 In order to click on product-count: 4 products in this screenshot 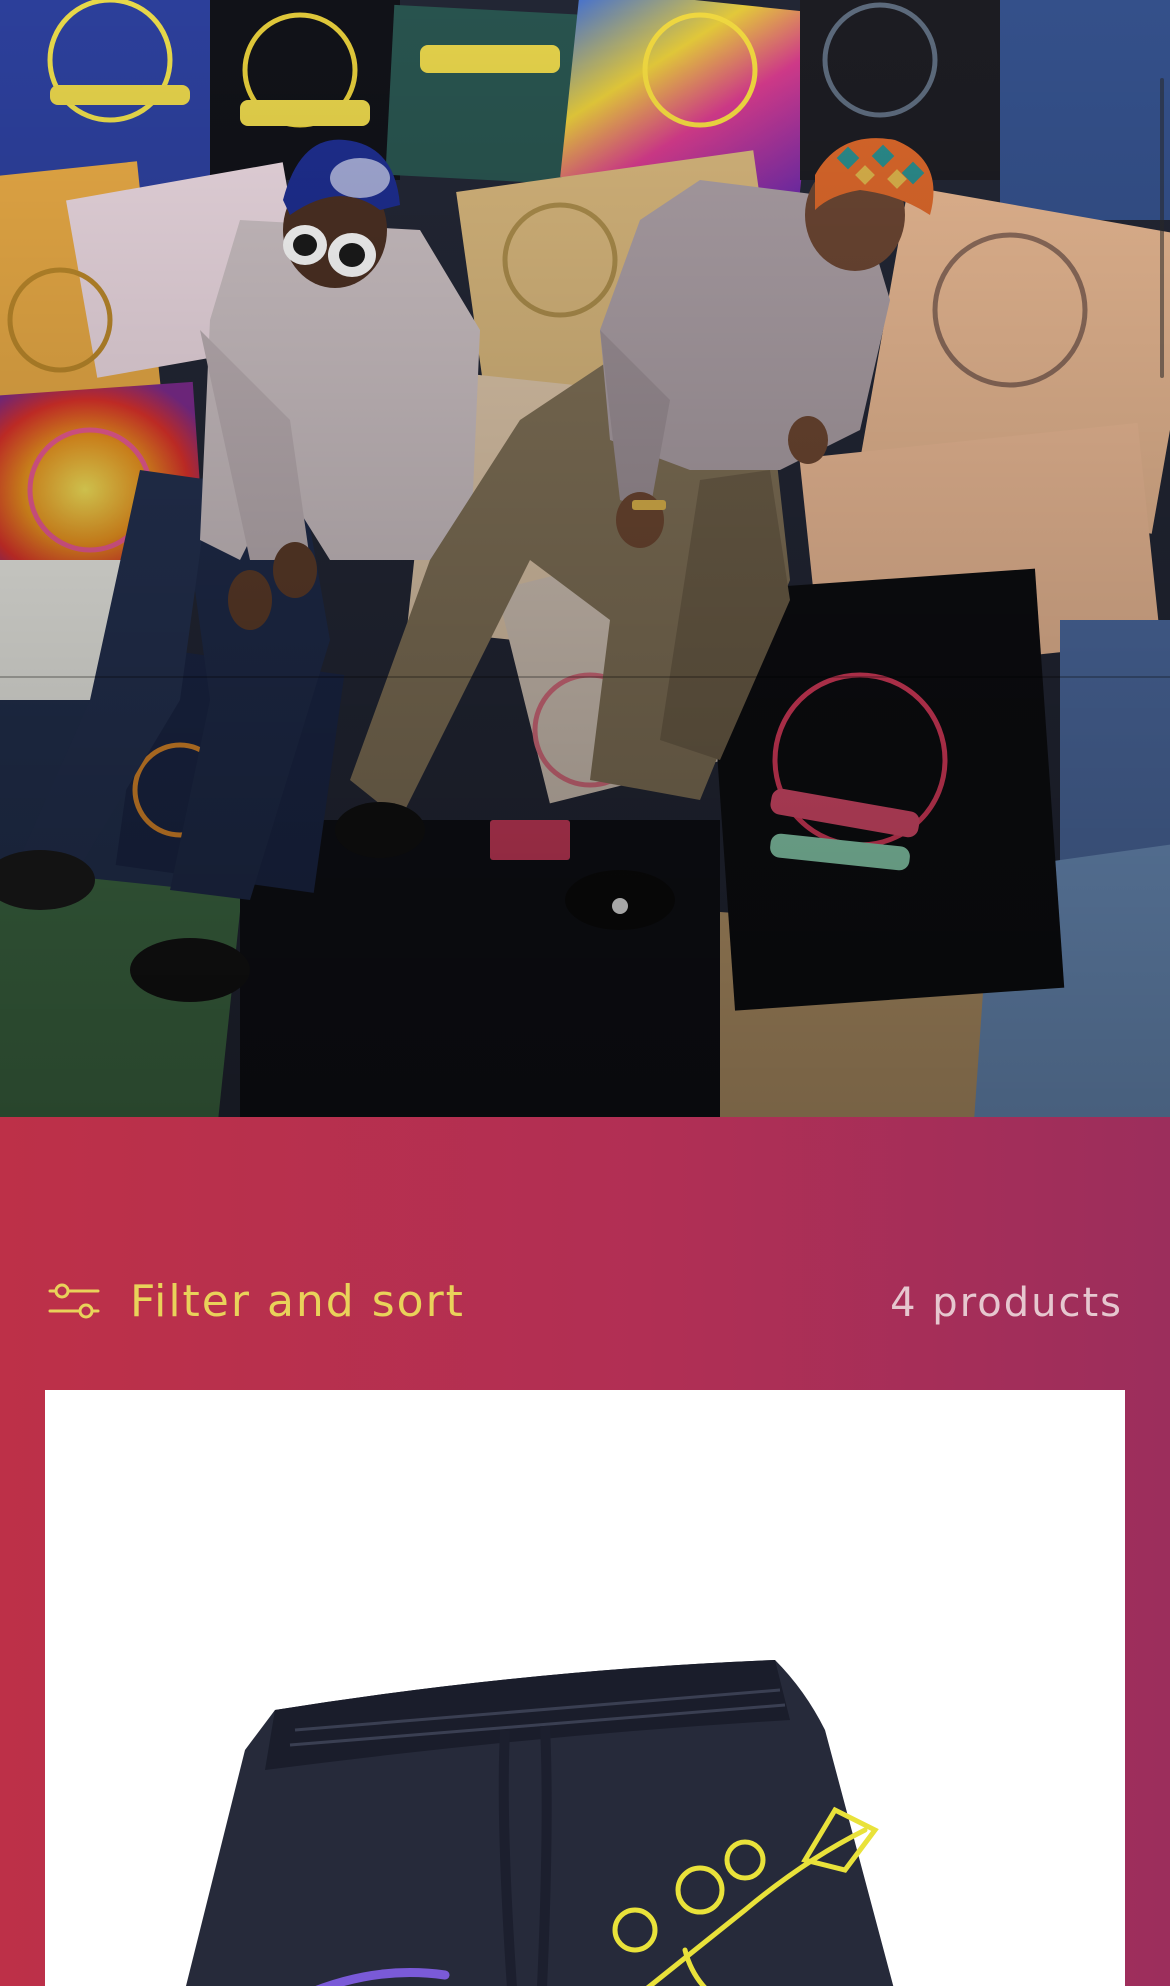, I will do `click(1006, 1303)`.